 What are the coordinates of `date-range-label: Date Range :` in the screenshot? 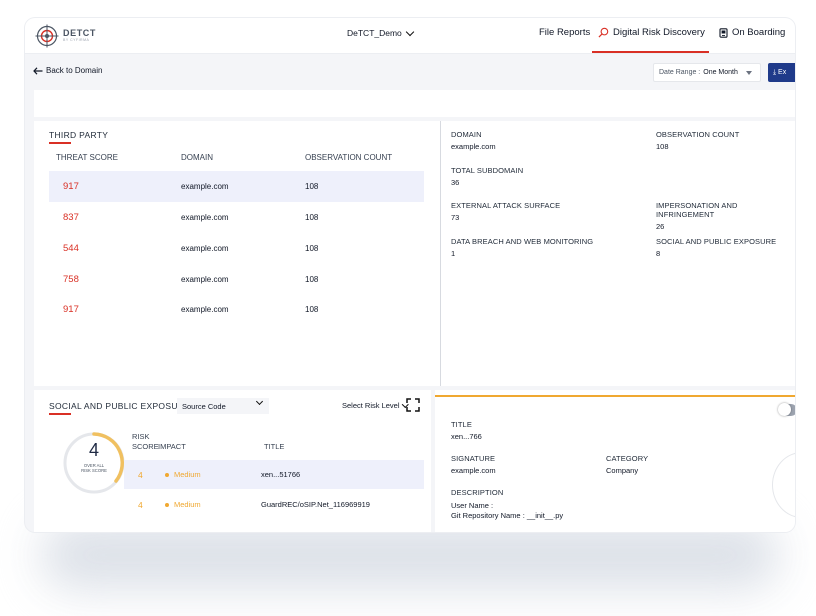 It's located at (680, 72).